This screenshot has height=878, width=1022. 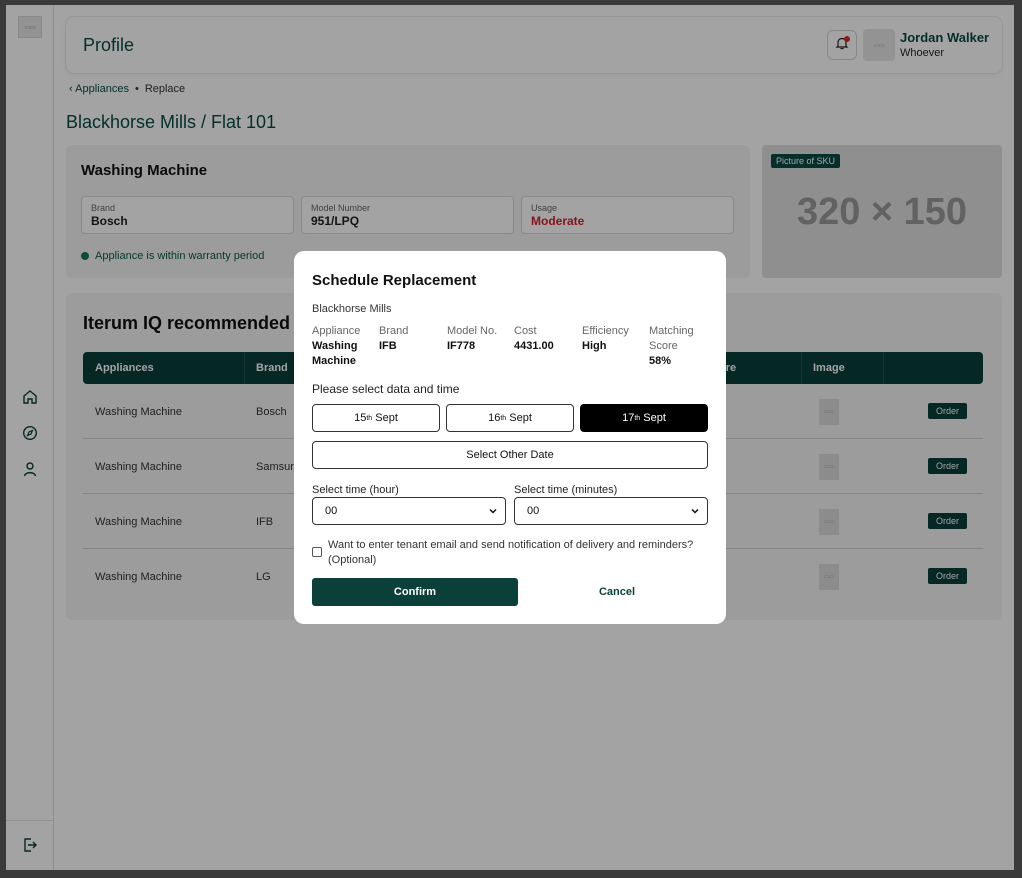 I want to click on dialog-title: Schedule Replacement, so click(x=394, y=280).